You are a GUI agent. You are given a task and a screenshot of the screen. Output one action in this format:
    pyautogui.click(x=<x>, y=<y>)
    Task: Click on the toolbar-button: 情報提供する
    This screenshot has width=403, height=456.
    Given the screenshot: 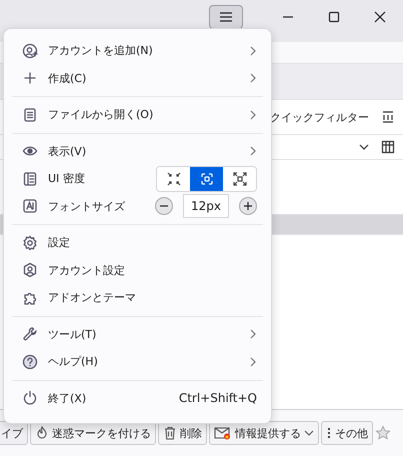 What is the action you would take?
    pyautogui.click(x=264, y=433)
    